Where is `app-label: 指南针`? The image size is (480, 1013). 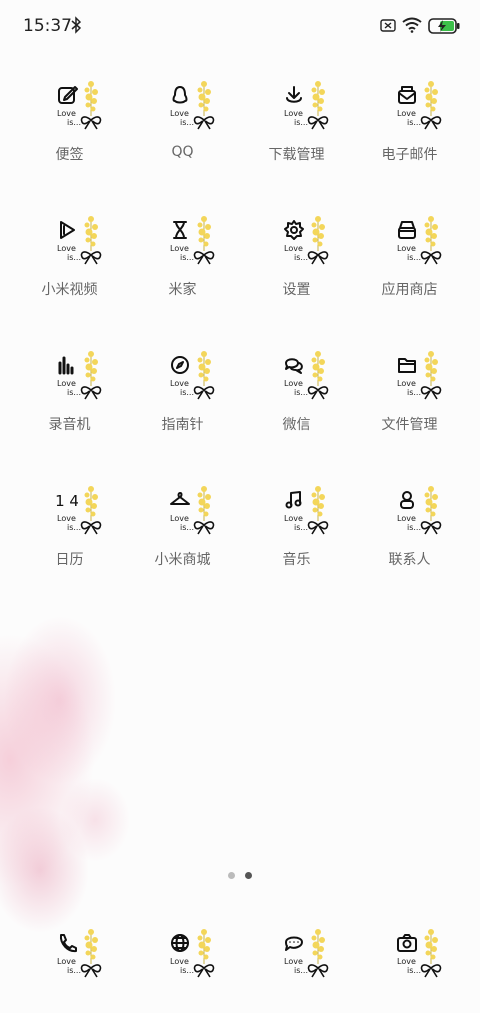
app-label: 指南针 is located at coordinates (182, 425).